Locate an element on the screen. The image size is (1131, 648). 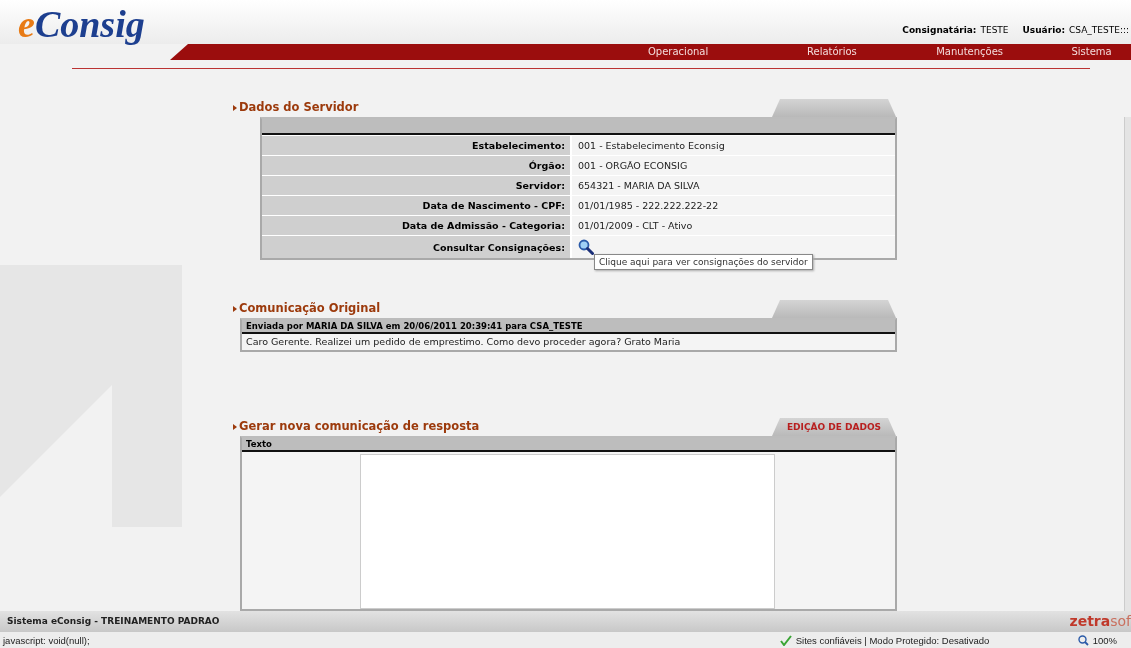
message-text: Caro Gerente. Realizei um pedido de emprestimo. Como devo proceder agora? Grato Maria is located at coordinates (463, 342).